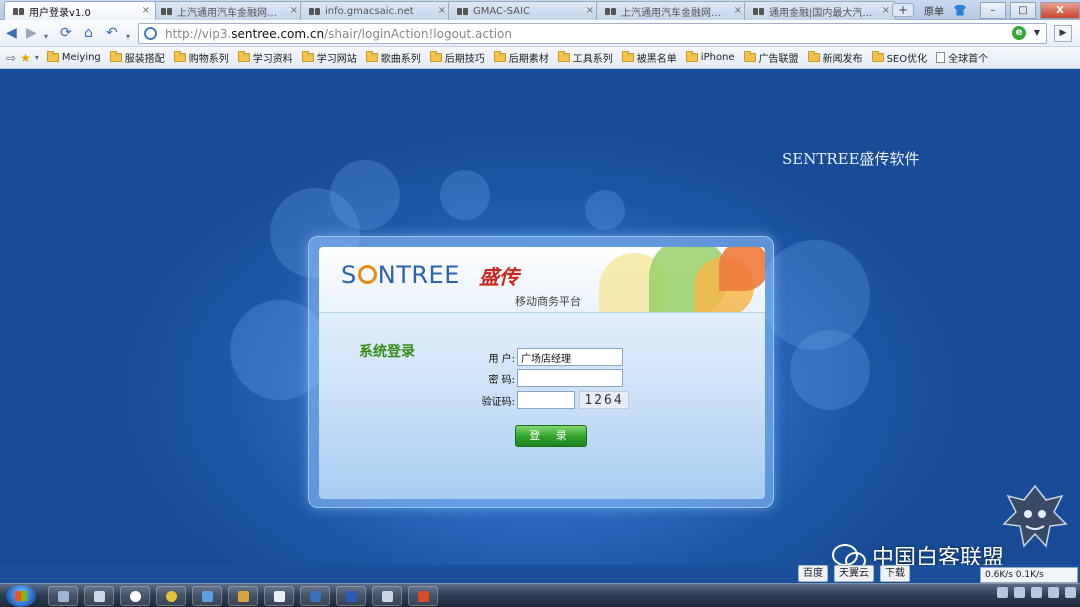 The width and height of the screenshot is (1080, 607). What do you see at coordinates (1037, 32) in the screenshot?
I see `address-dropdown-icon: ▼` at bounding box center [1037, 32].